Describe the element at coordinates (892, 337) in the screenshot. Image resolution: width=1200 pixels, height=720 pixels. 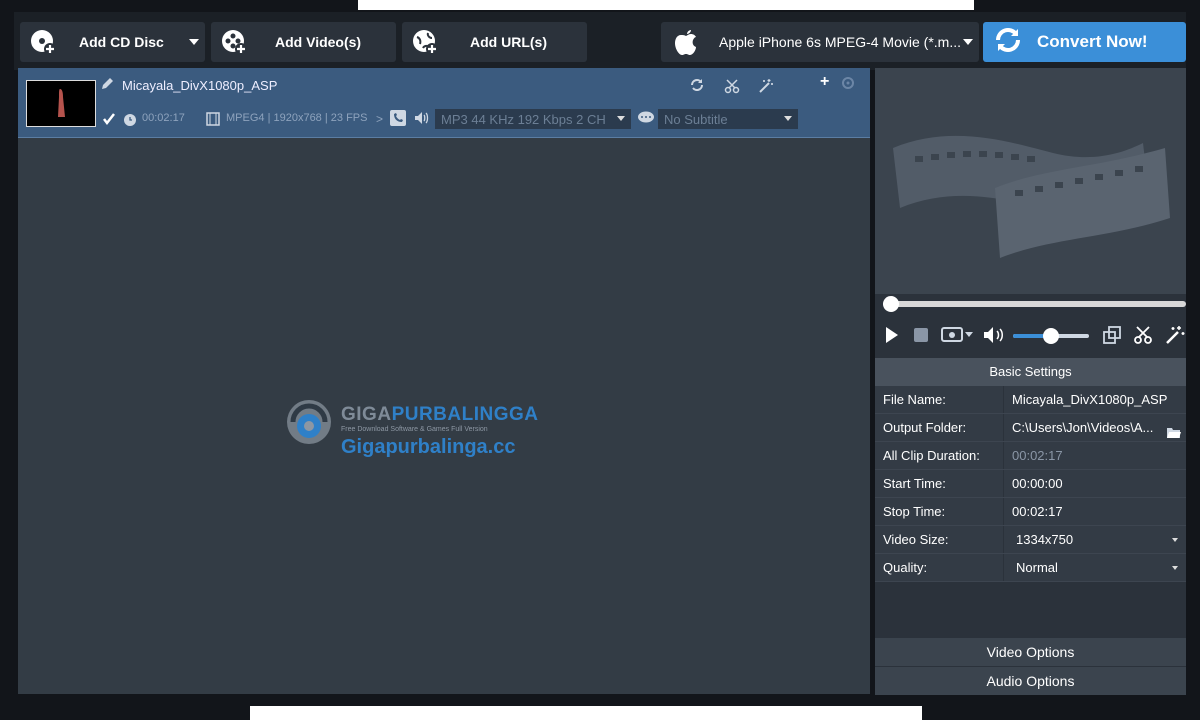
I see `play-icon` at that location.